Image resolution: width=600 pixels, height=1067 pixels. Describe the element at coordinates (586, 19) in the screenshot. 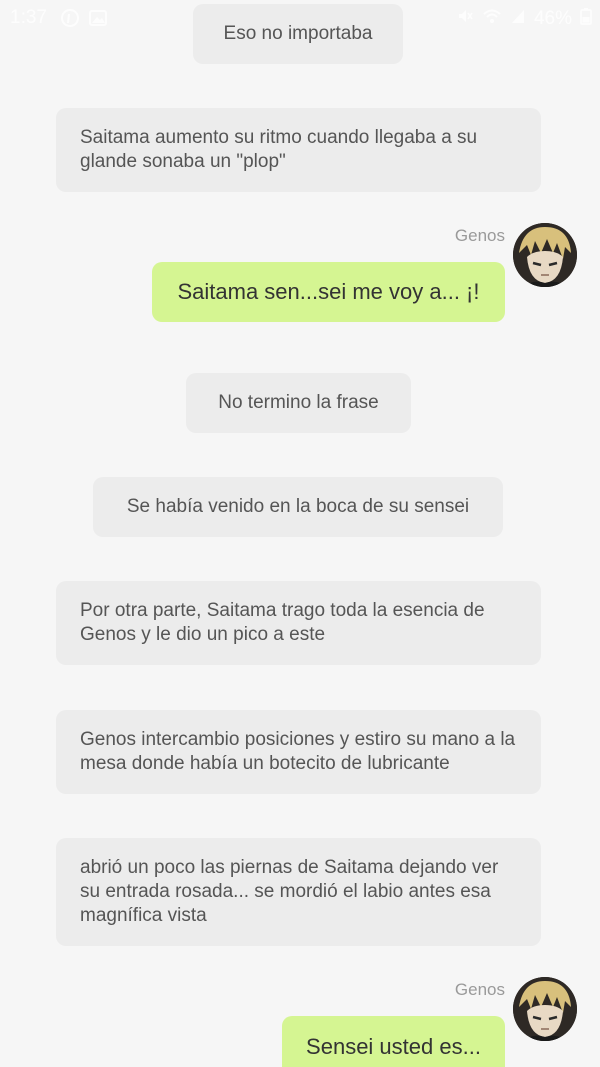

I see `battery-icon` at that location.